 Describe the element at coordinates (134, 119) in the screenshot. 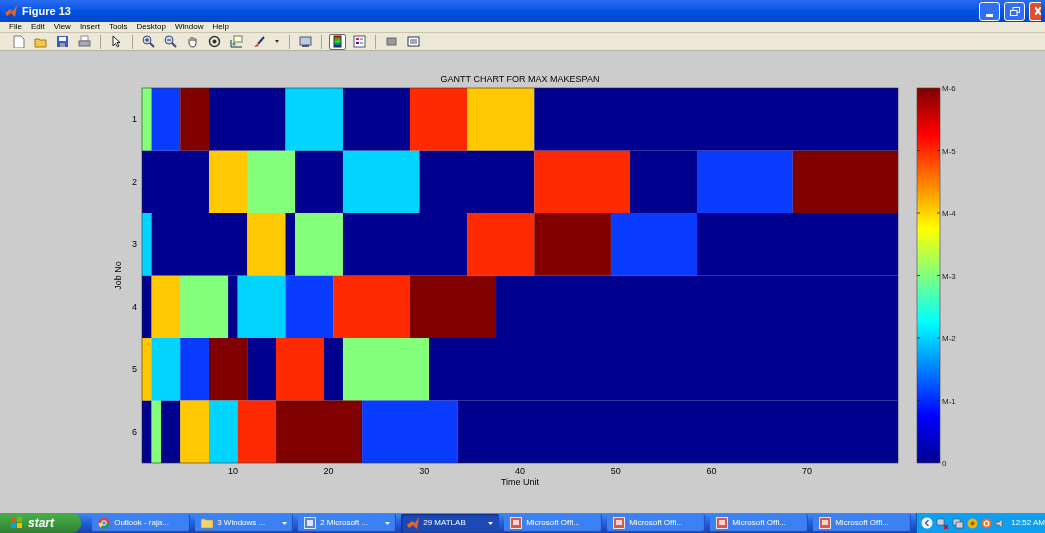

I see `tick-label: 1` at that location.